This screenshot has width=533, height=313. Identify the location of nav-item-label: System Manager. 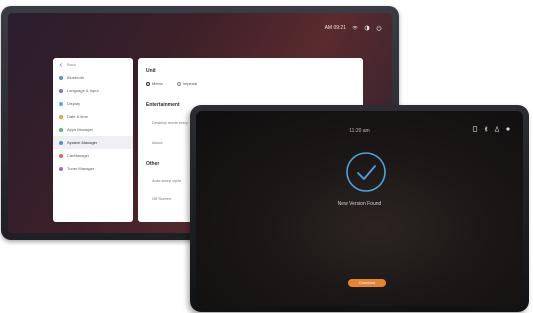
(82, 142).